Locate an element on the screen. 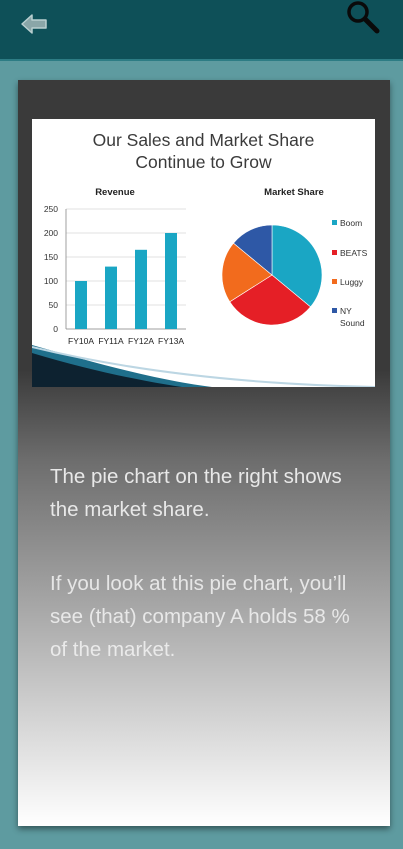  y-tick-label: 0 is located at coordinates (55, 329).